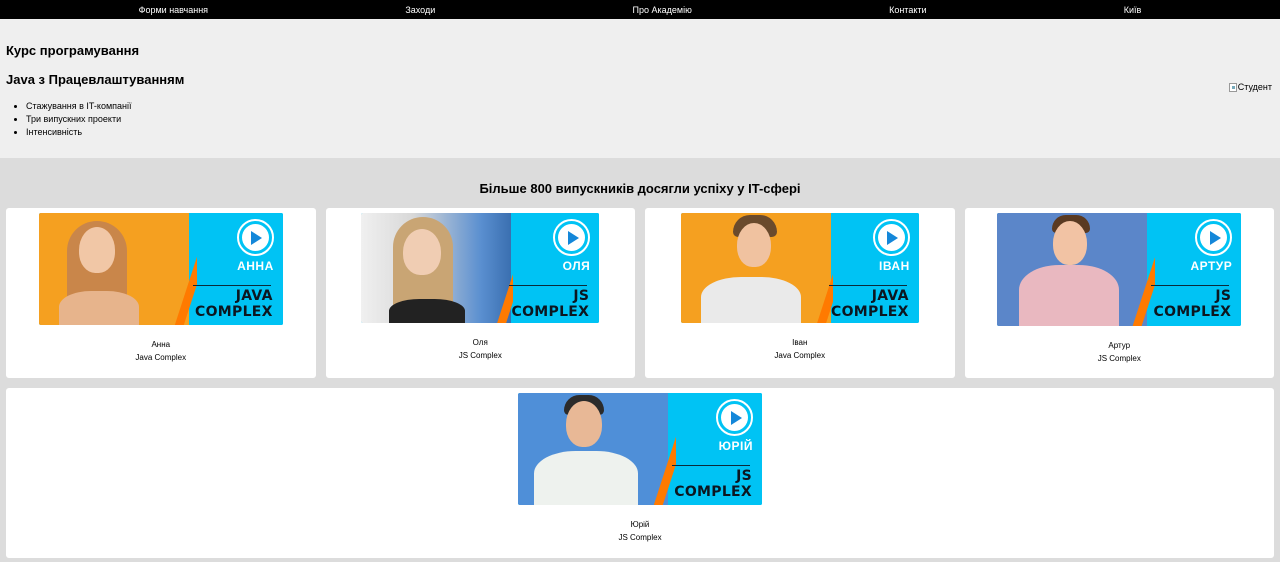  What do you see at coordinates (161, 351) in the screenshot?
I see `graduate-caption: Анна Java Complex` at bounding box center [161, 351].